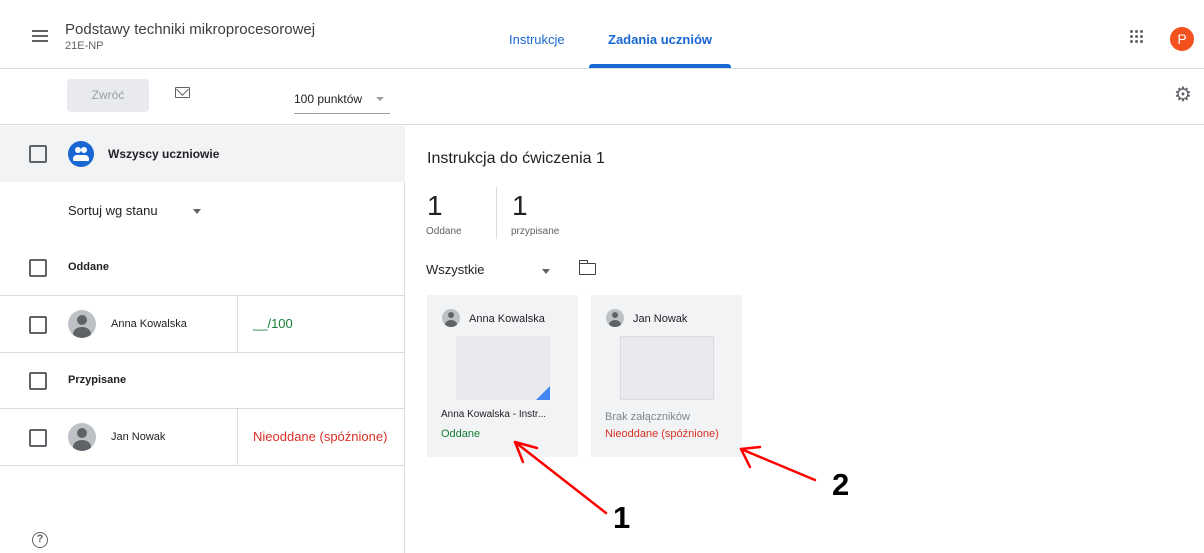 This screenshot has width=1204, height=553. I want to click on tab-instructions: Instrukcje, so click(537, 39).